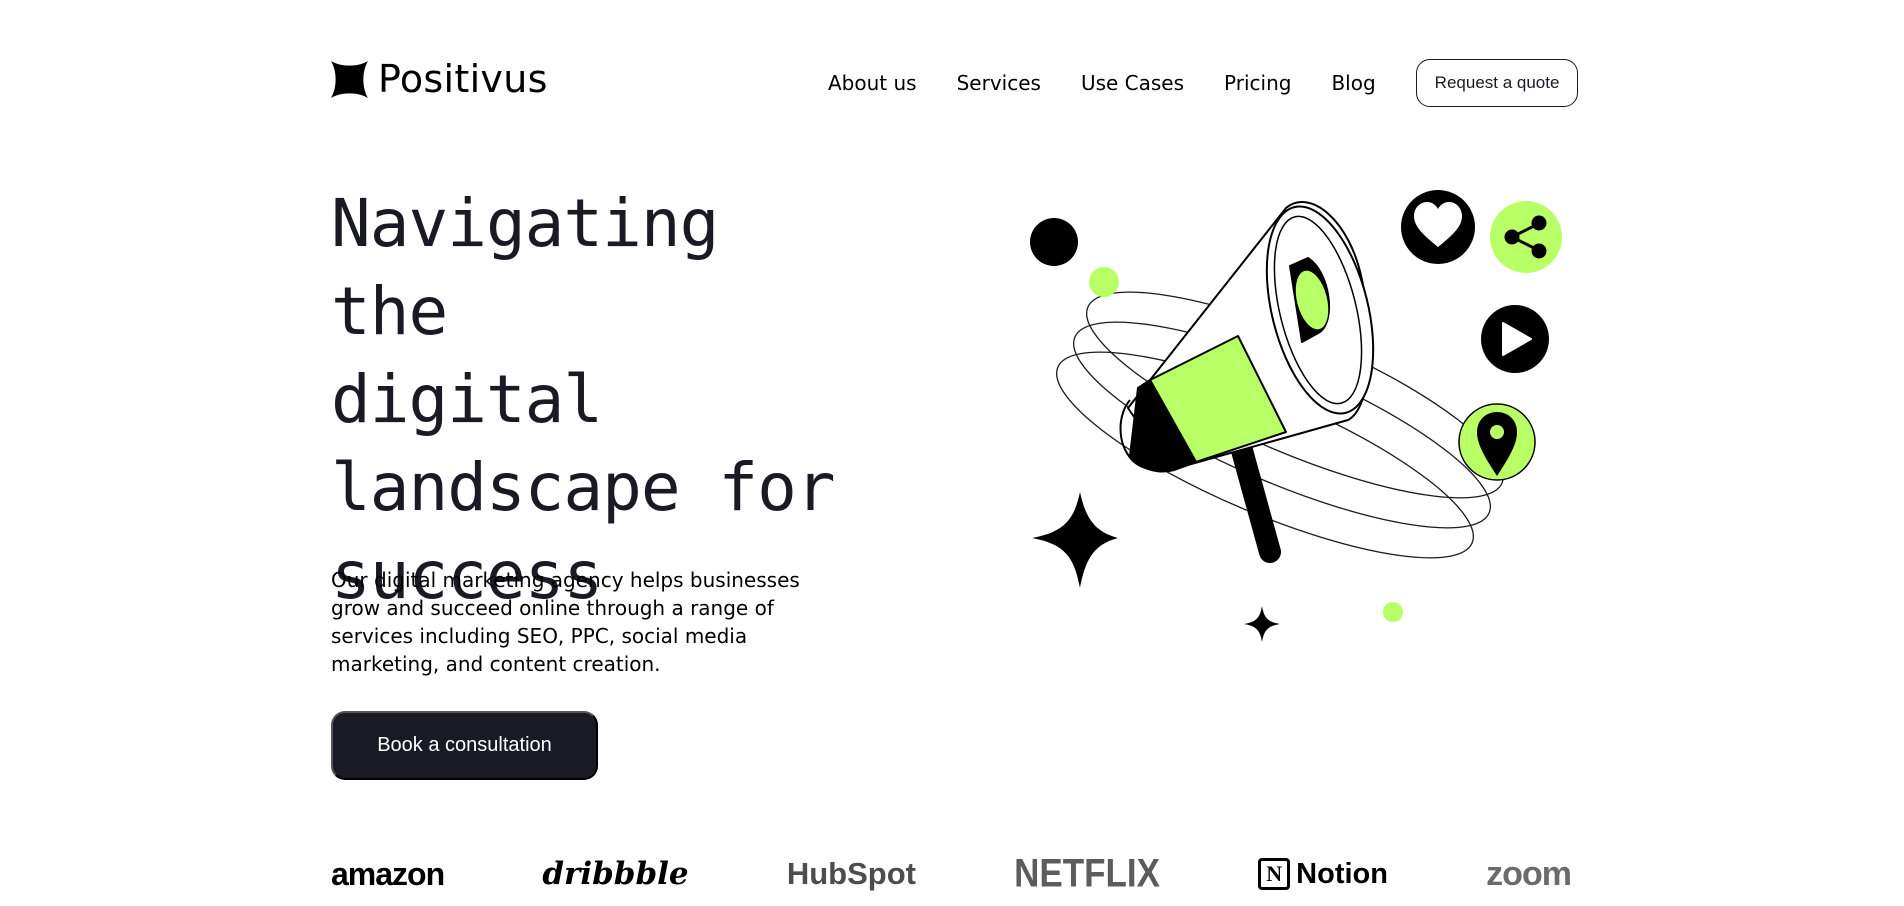 The width and height of the screenshot is (1904, 906). I want to click on logo-notion: N Notion, so click(1323, 874).